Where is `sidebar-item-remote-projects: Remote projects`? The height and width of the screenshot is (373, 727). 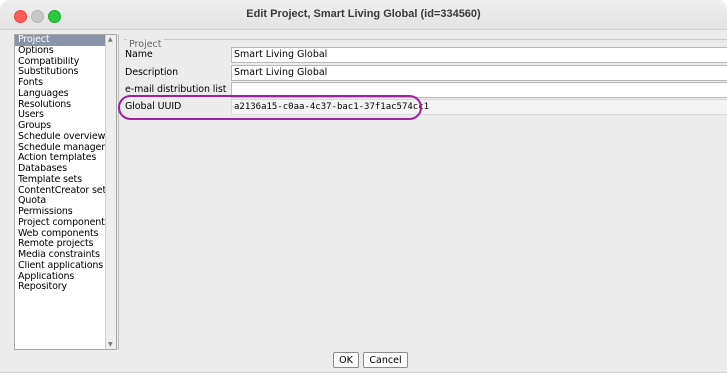
sidebar-item-remote-projects: Remote projects is located at coordinates (65, 244).